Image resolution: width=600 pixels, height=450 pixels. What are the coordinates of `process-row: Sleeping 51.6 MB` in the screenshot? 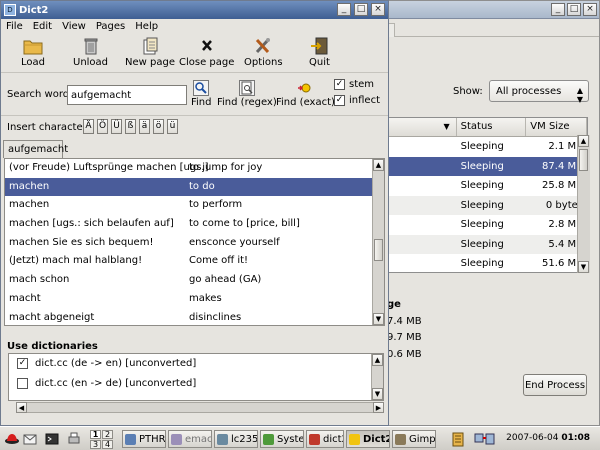 It's located at (486, 263).